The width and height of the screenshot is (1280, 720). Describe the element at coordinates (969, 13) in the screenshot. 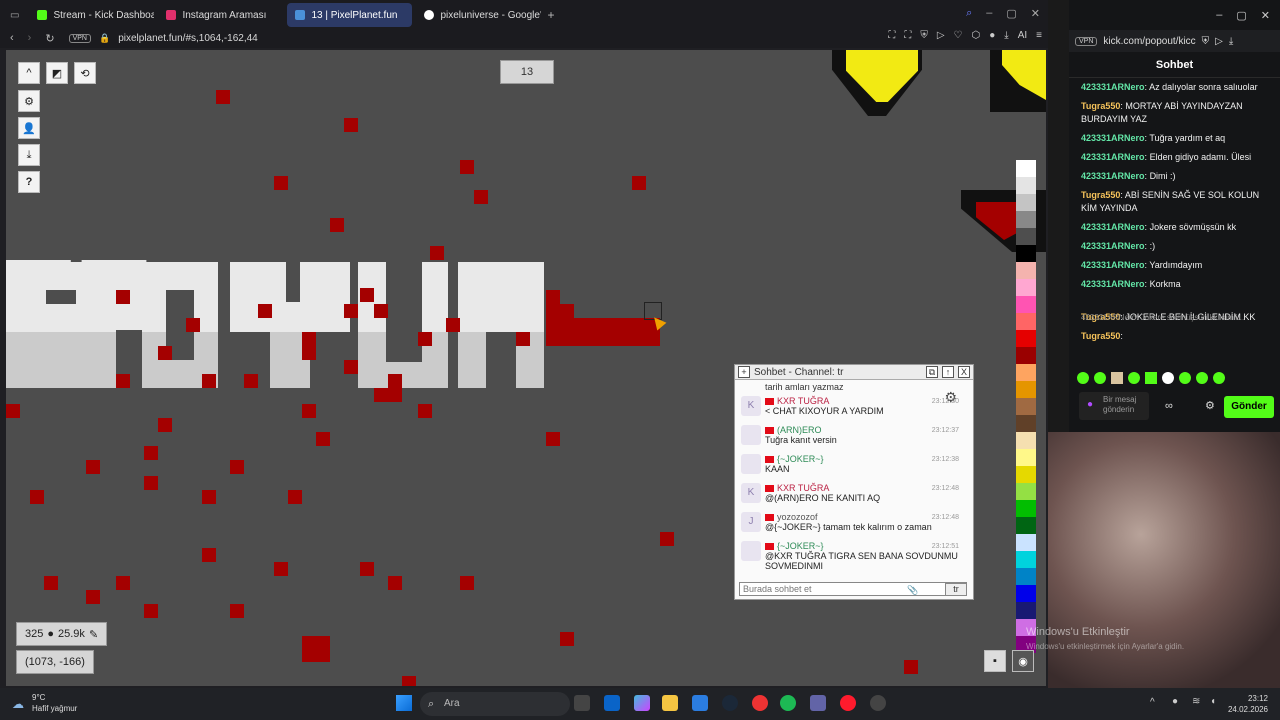

I see `search-tabs-icon: ⌕` at that location.